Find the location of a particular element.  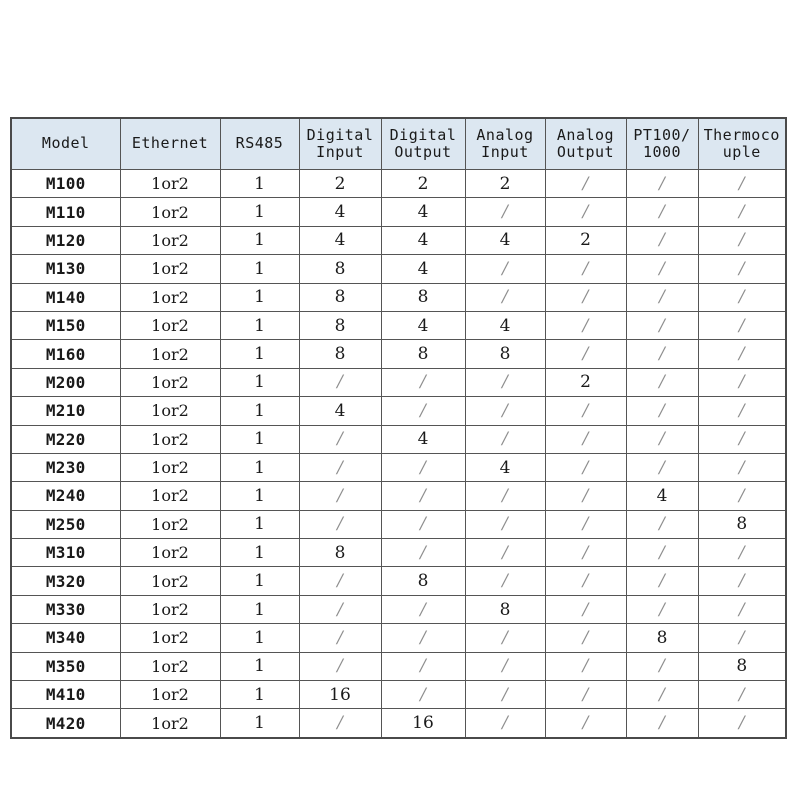

cell-model: M310 is located at coordinates (65, 553).